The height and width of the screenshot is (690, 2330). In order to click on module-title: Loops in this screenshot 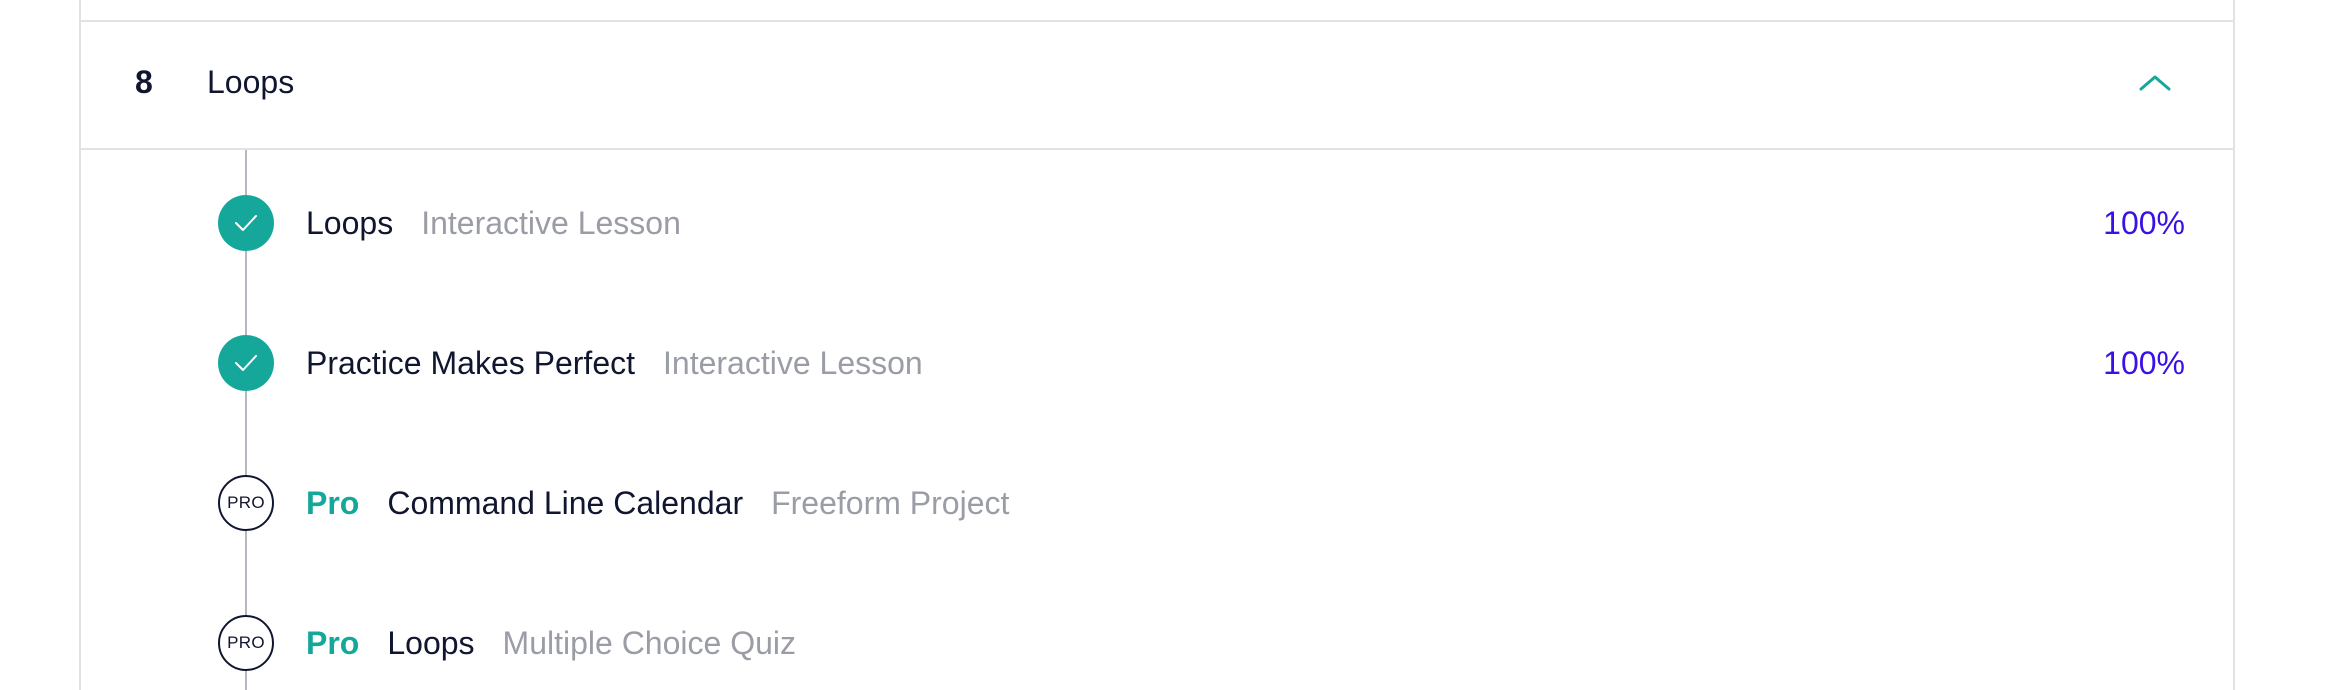, I will do `click(251, 82)`.